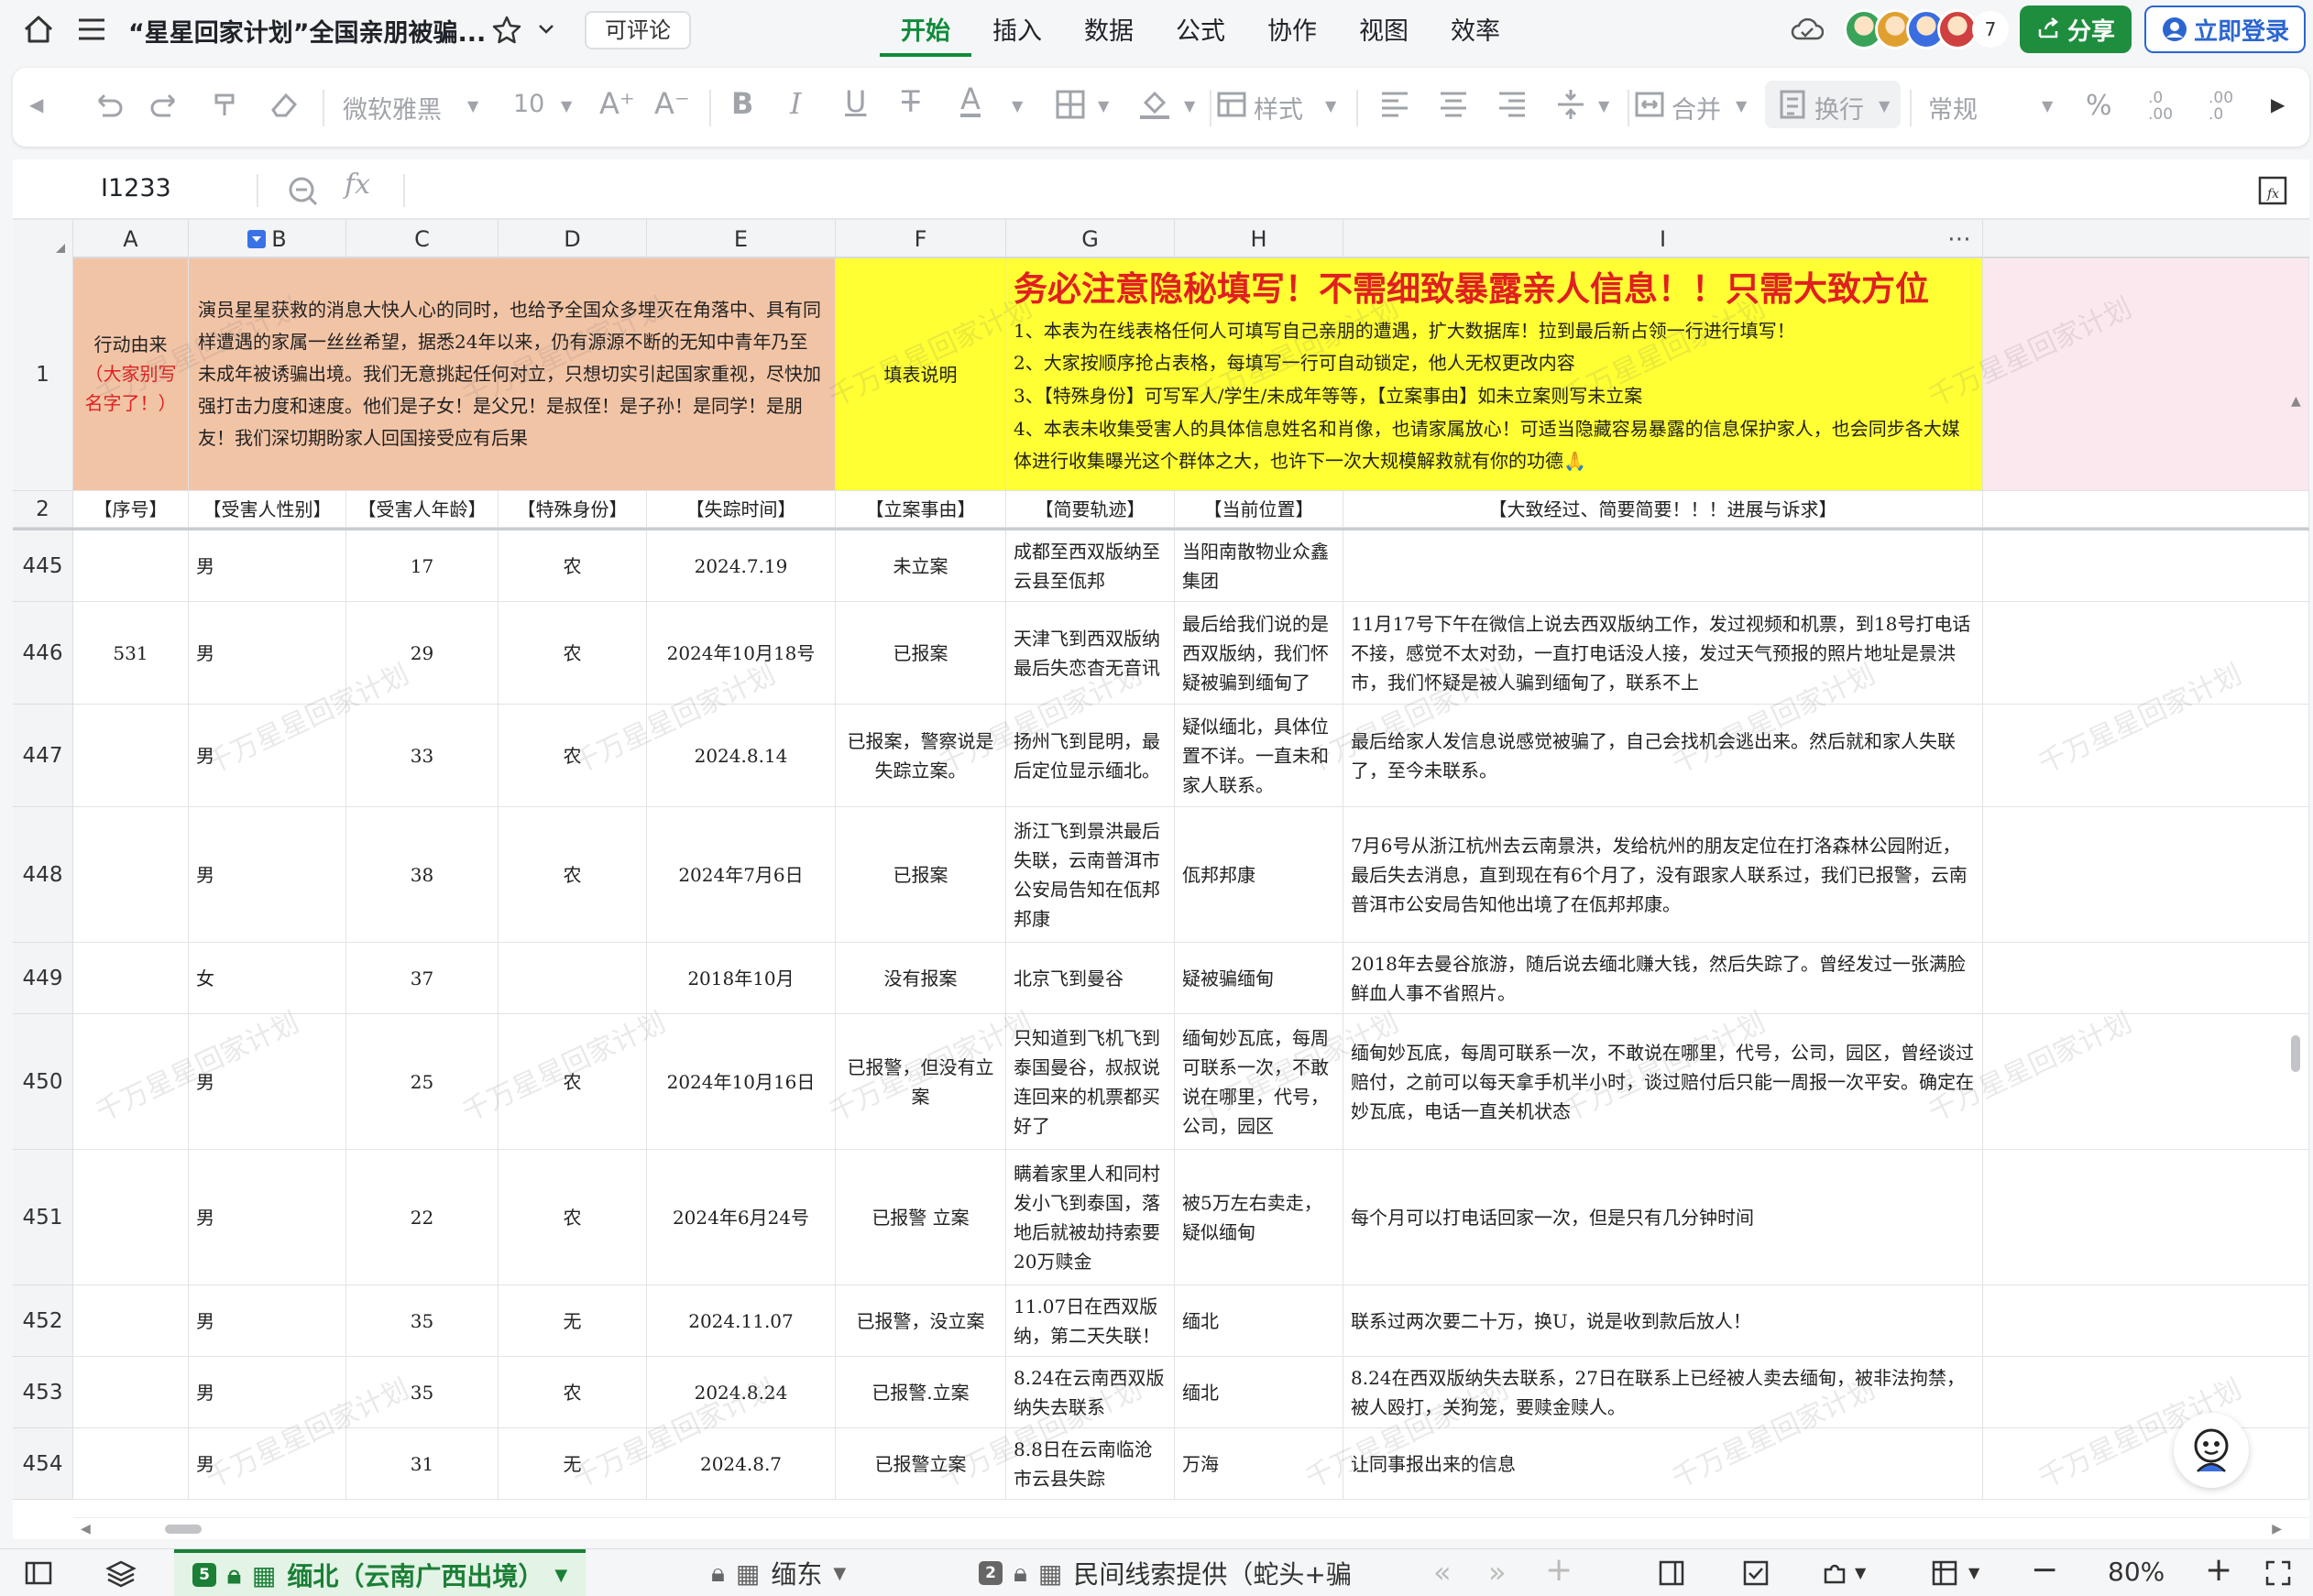 Image resolution: width=2313 pixels, height=1596 pixels. What do you see at coordinates (422, 566) in the screenshot?
I see `cell-age: 17` at bounding box center [422, 566].